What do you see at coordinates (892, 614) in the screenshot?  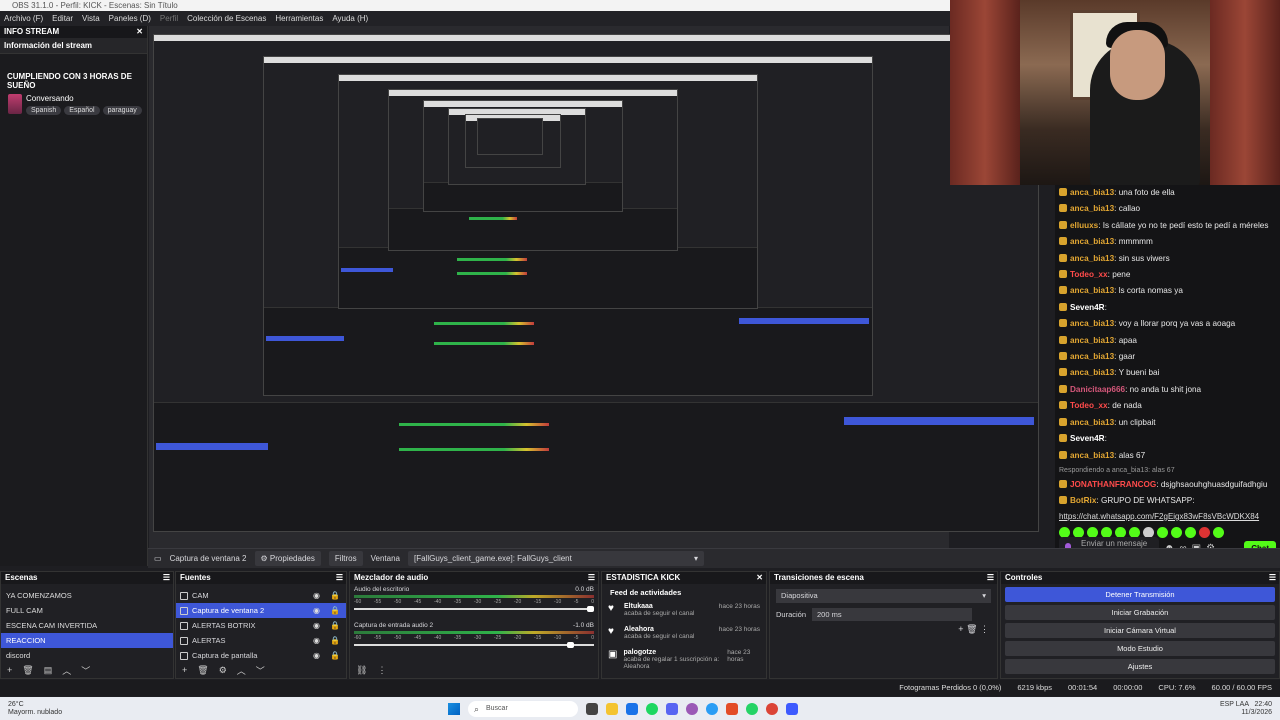 I see `duration-input: 200 ms` at bounding box center [892, 614].